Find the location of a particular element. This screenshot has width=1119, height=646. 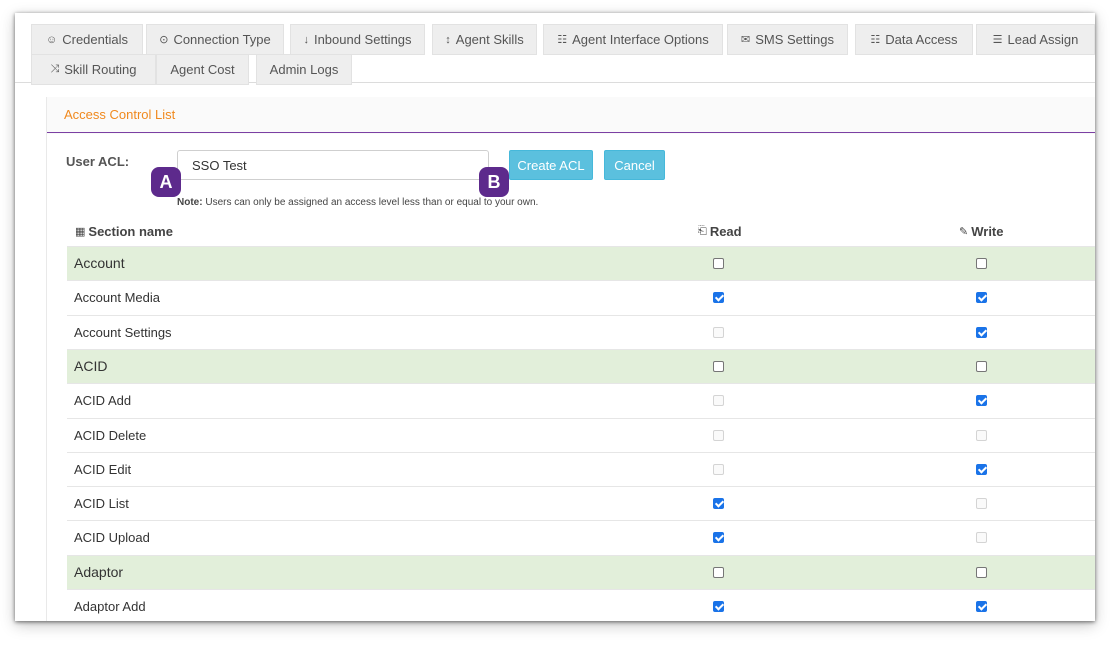

tab-7: ☰ Lead Assign is located at coordinates (1035, 39).